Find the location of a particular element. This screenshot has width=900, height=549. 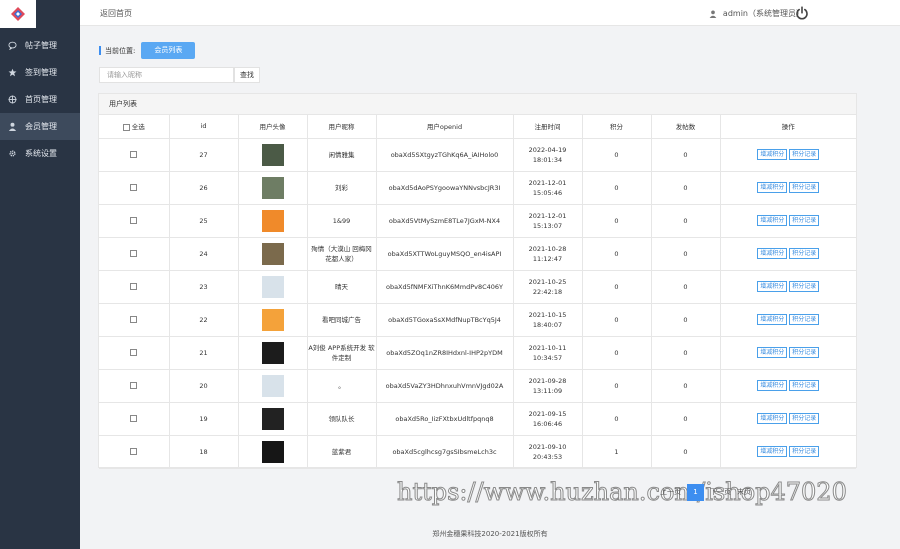

admin-user: admin（系统管理员） is located at coordinates (756, 13).